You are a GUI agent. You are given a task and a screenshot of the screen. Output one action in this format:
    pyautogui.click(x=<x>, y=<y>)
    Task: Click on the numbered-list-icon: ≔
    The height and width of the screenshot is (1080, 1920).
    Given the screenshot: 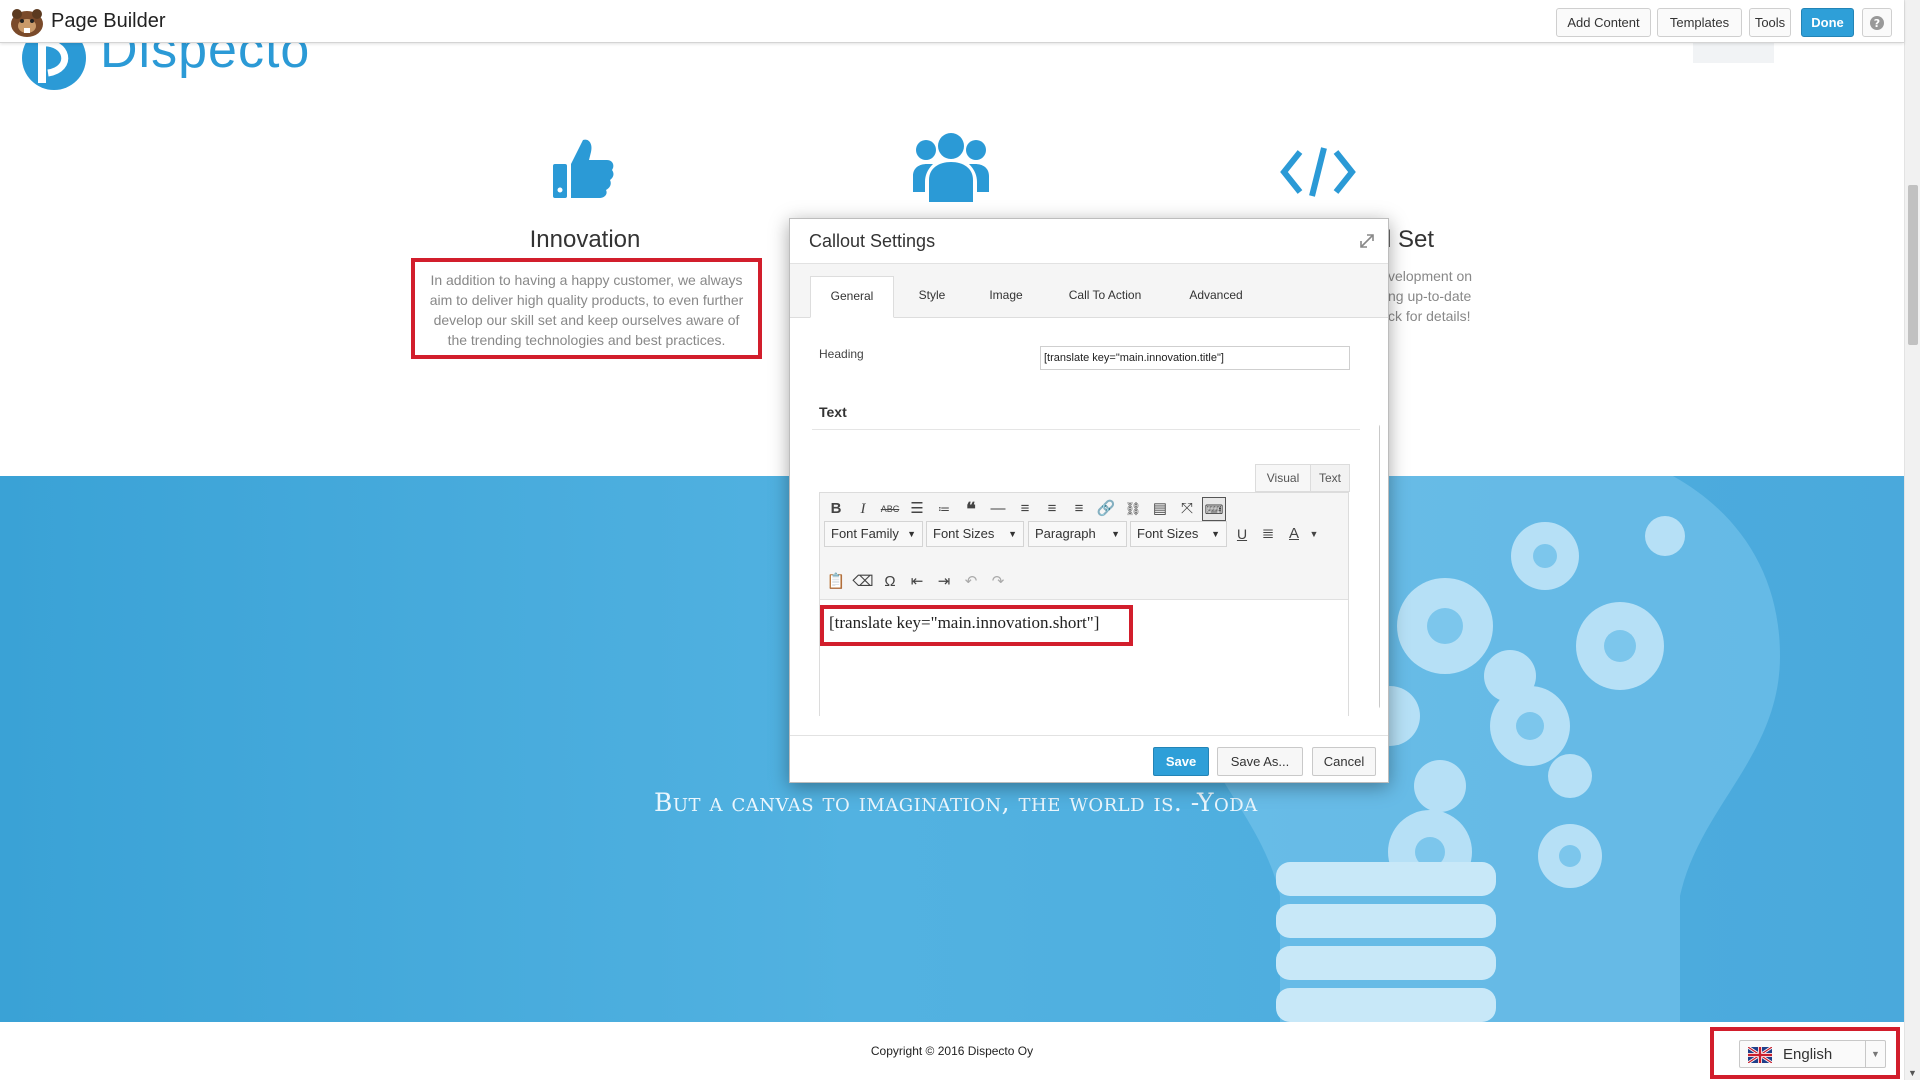 What is the action you would take?
    pyautogui.click(x=944, y=509)
    